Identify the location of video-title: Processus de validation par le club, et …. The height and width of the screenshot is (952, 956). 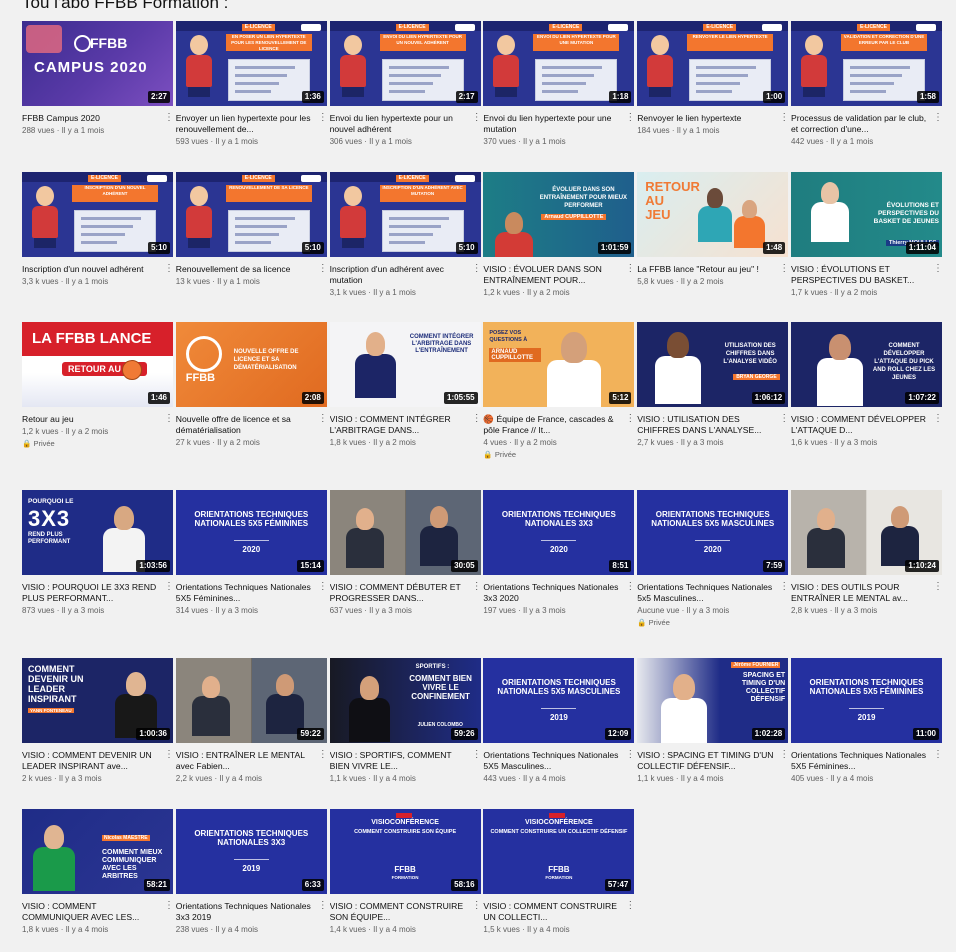
(861, 124).